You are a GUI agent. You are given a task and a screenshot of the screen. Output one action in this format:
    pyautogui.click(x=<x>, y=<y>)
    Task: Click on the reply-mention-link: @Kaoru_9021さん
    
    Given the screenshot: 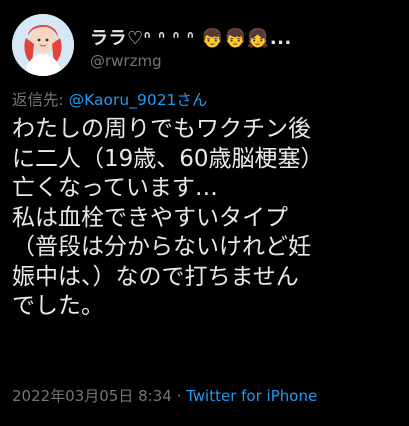 What is the action you would take?
    pyautogui.click(x=138, y=100)
    